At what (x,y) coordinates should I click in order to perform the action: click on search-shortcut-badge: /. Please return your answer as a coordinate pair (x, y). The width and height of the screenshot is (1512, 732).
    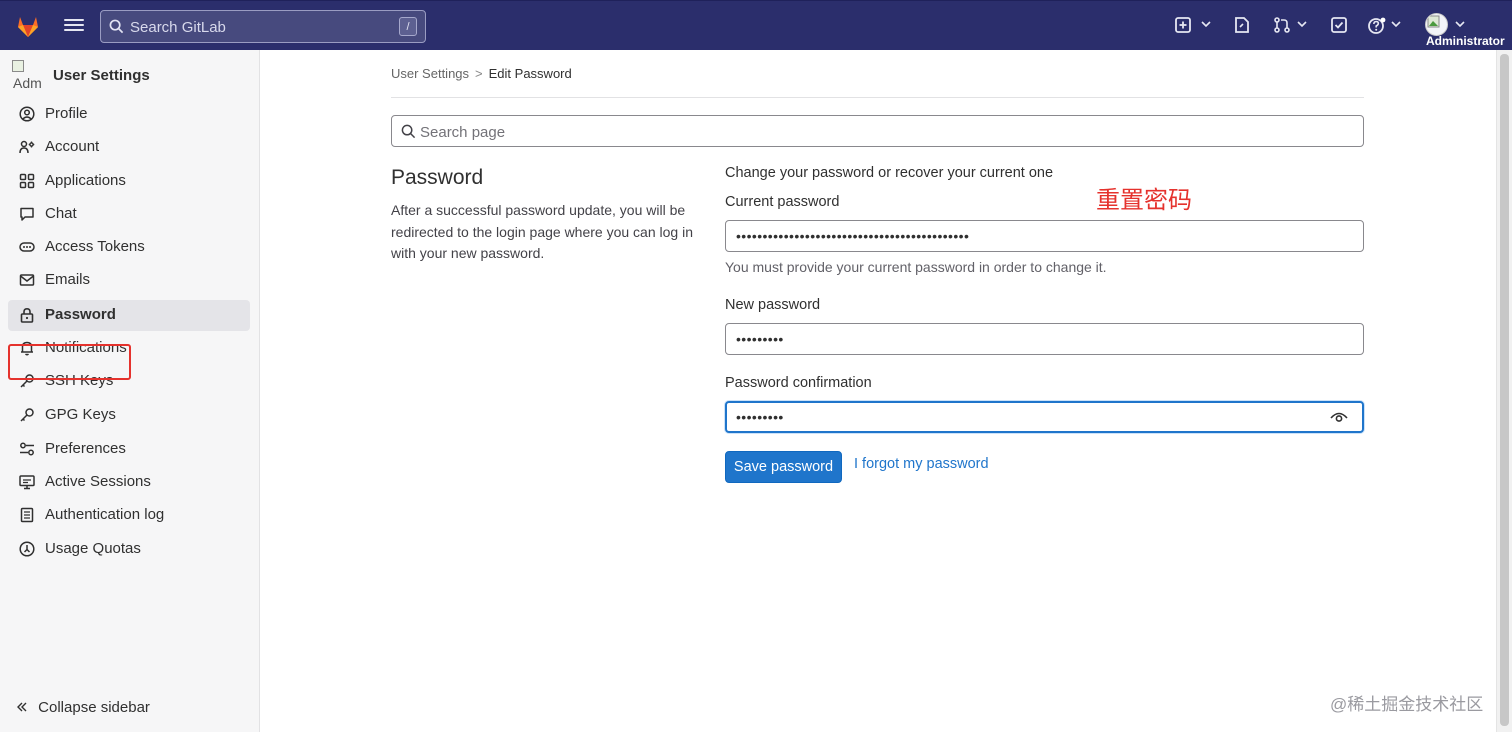
    Looking at the image, I should click on (408, 26).